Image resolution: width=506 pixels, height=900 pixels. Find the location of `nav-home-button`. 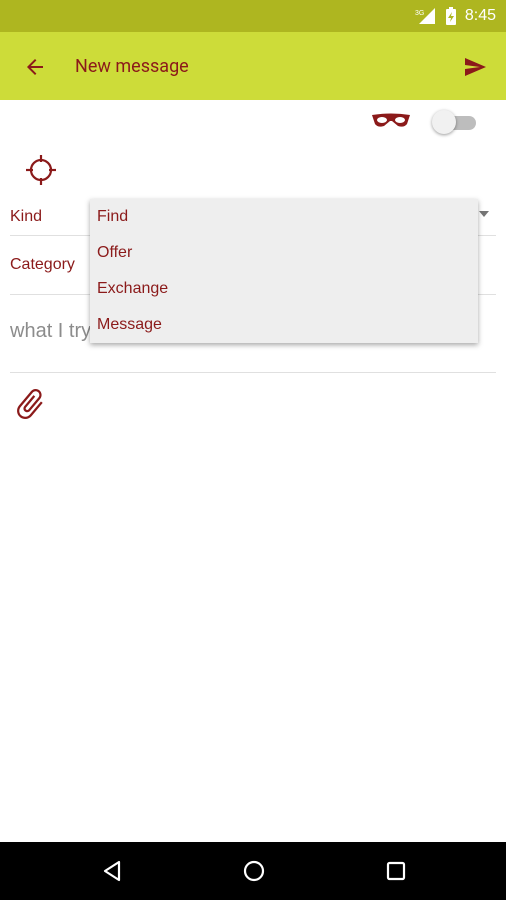

nav-home-button is located at coordinates (254, 871).